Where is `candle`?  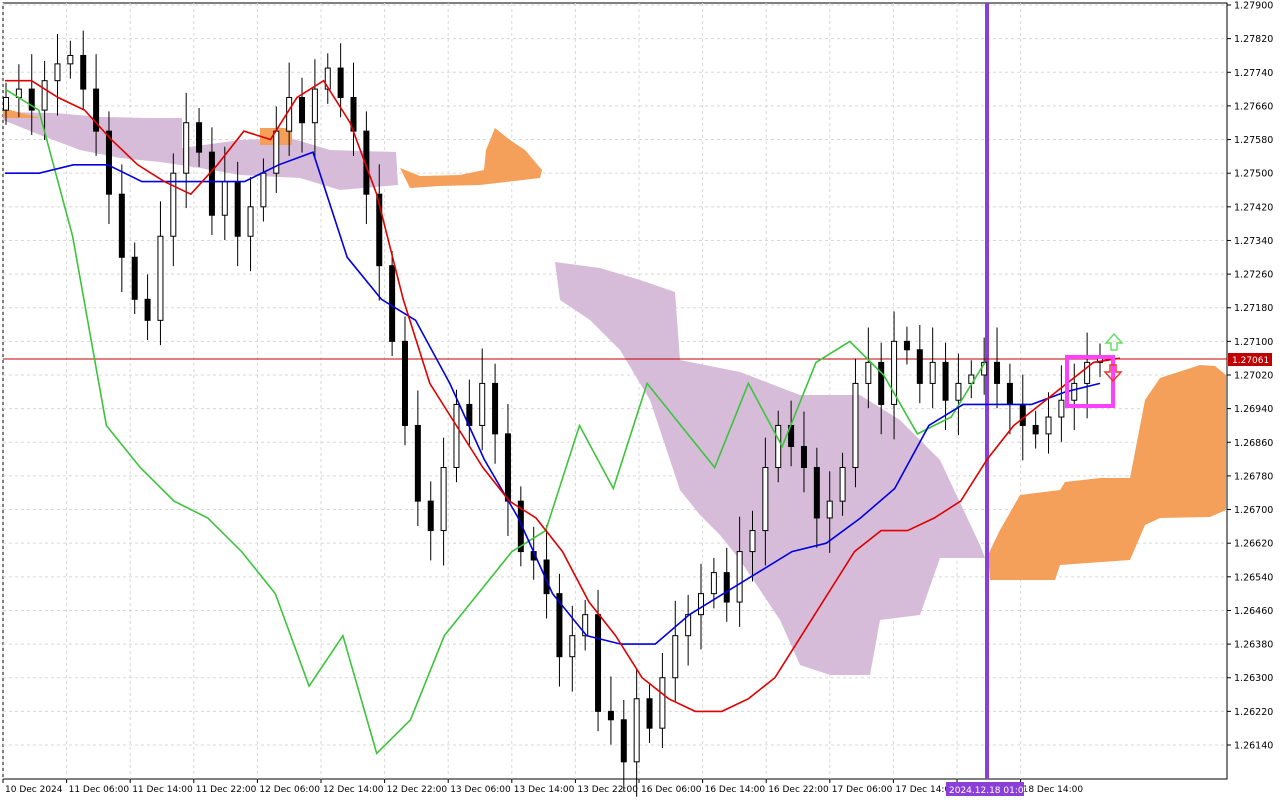
candle is located at coordinates (392, 303).